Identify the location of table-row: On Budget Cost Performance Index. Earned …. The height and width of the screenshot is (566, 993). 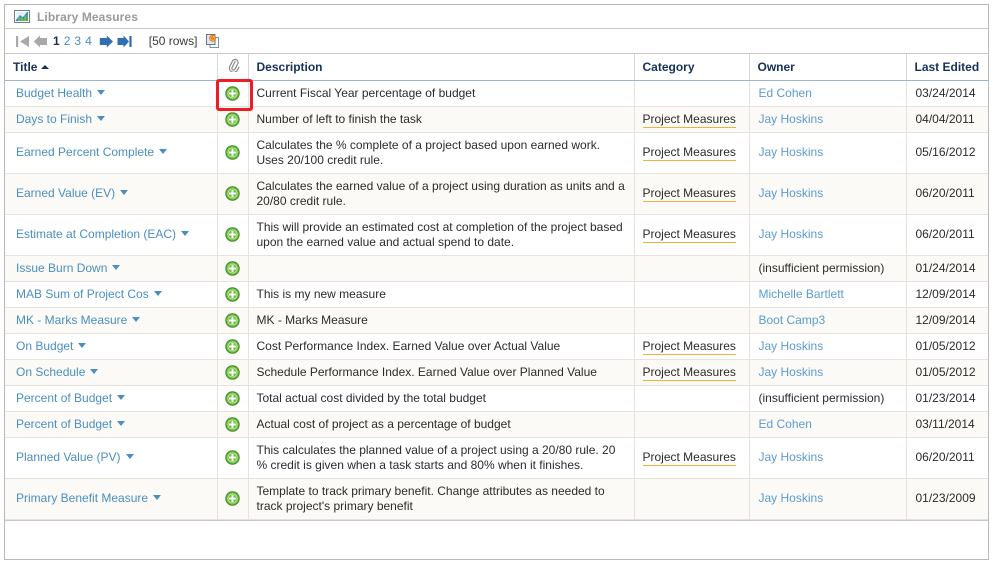
(496, 346).